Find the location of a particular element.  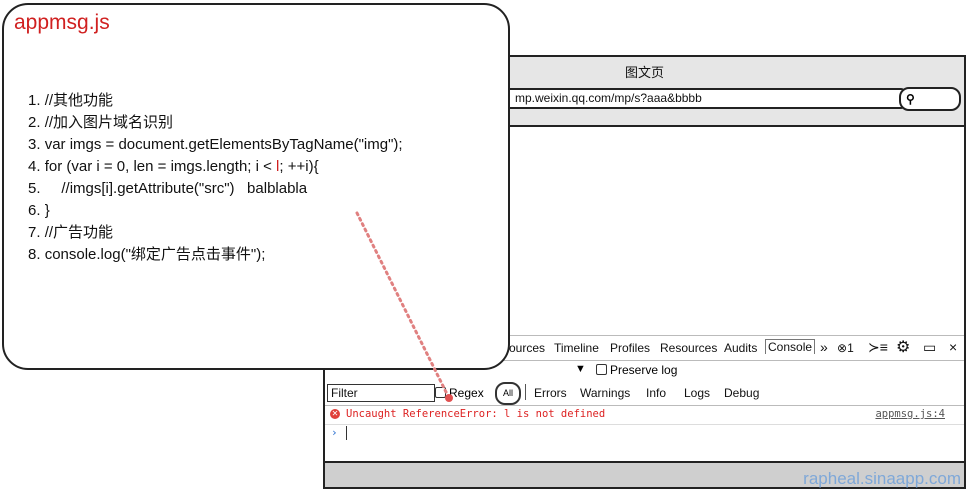

tab-resources: Resources is located at coordinates (688, 348).